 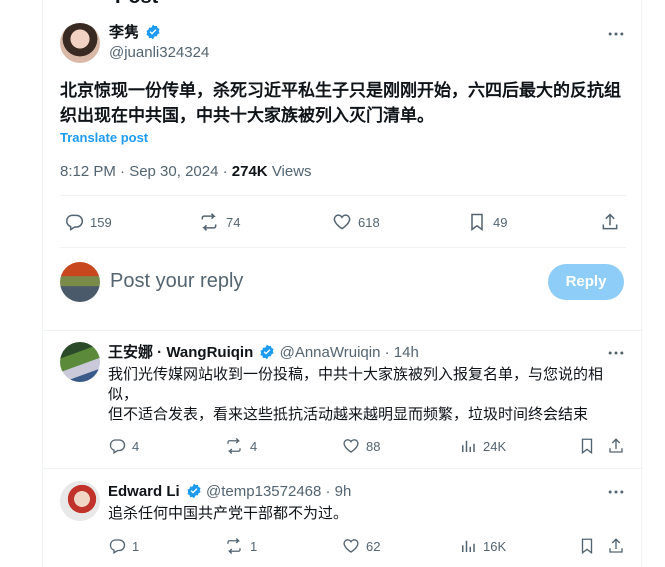 I want to click on post-timestamp: 8:12 PM · Sep 30, 2024 ·, so click(x=144, y=171).